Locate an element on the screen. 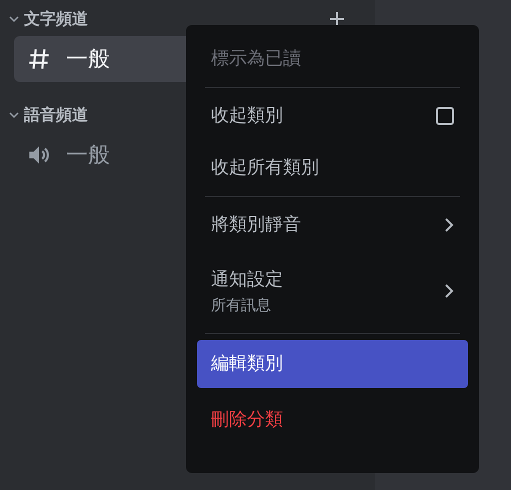  menu-item: 編輯類別 is located at coordinates (332, 364).